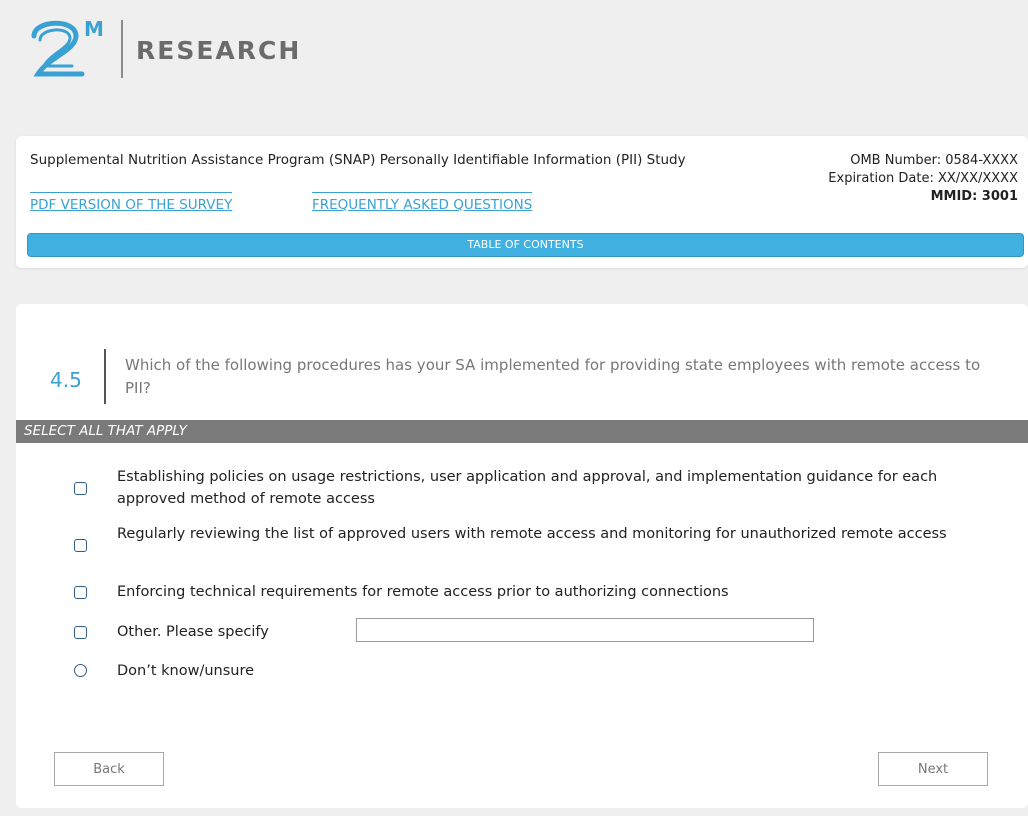  I want to click on option-4-label: Other. Please specify, so click(193, 632).